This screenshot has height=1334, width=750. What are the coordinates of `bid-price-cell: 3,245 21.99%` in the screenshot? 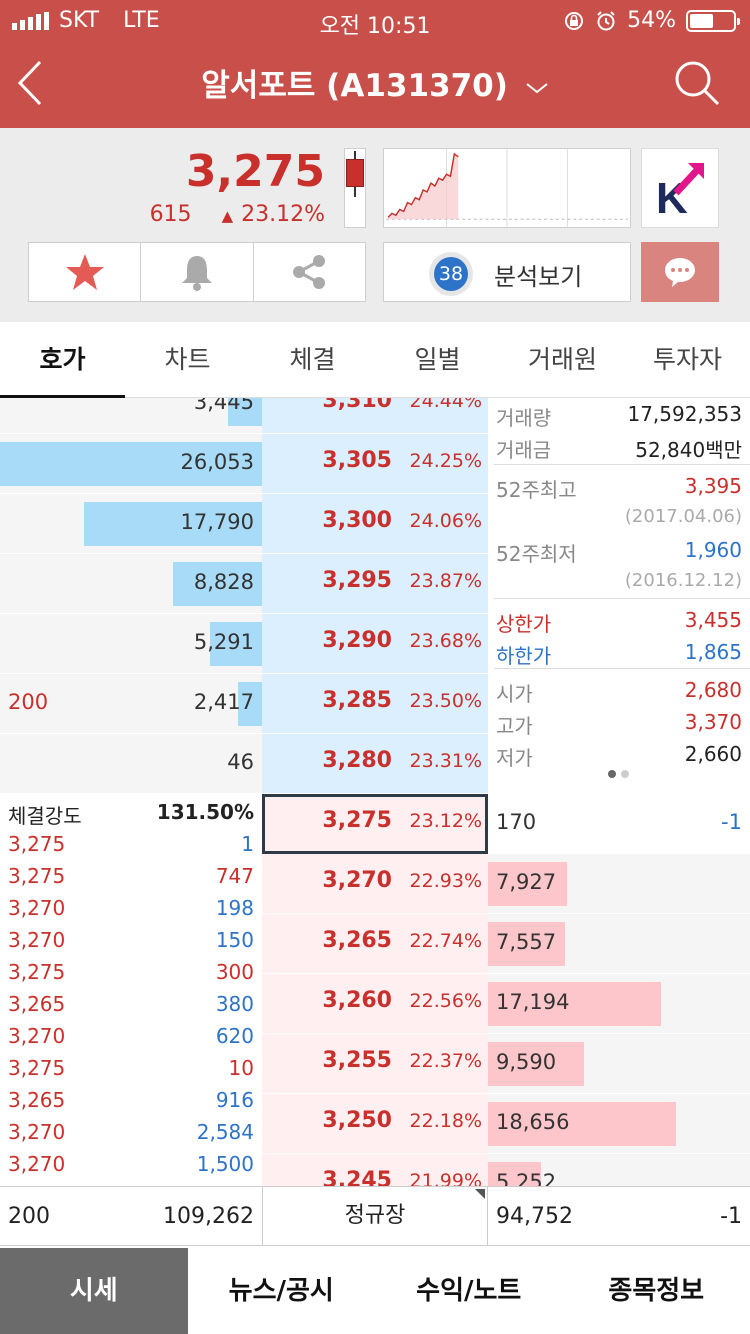 It's located at (375, 1170).